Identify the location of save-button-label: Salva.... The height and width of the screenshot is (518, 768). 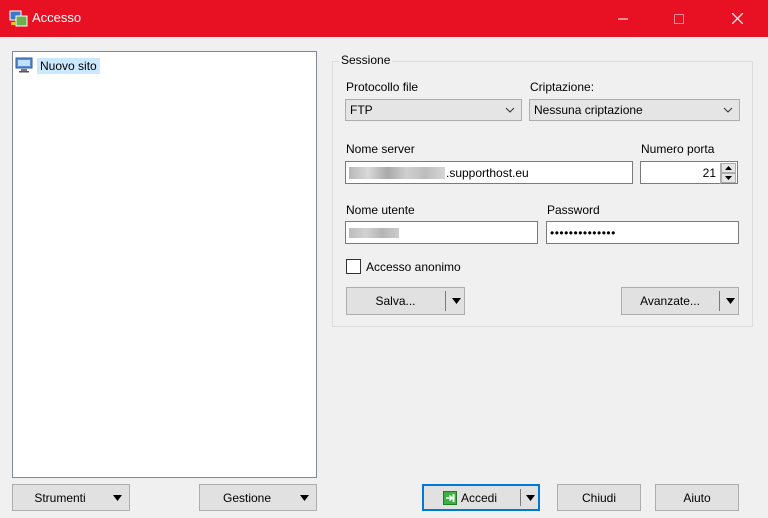
(395, 301).